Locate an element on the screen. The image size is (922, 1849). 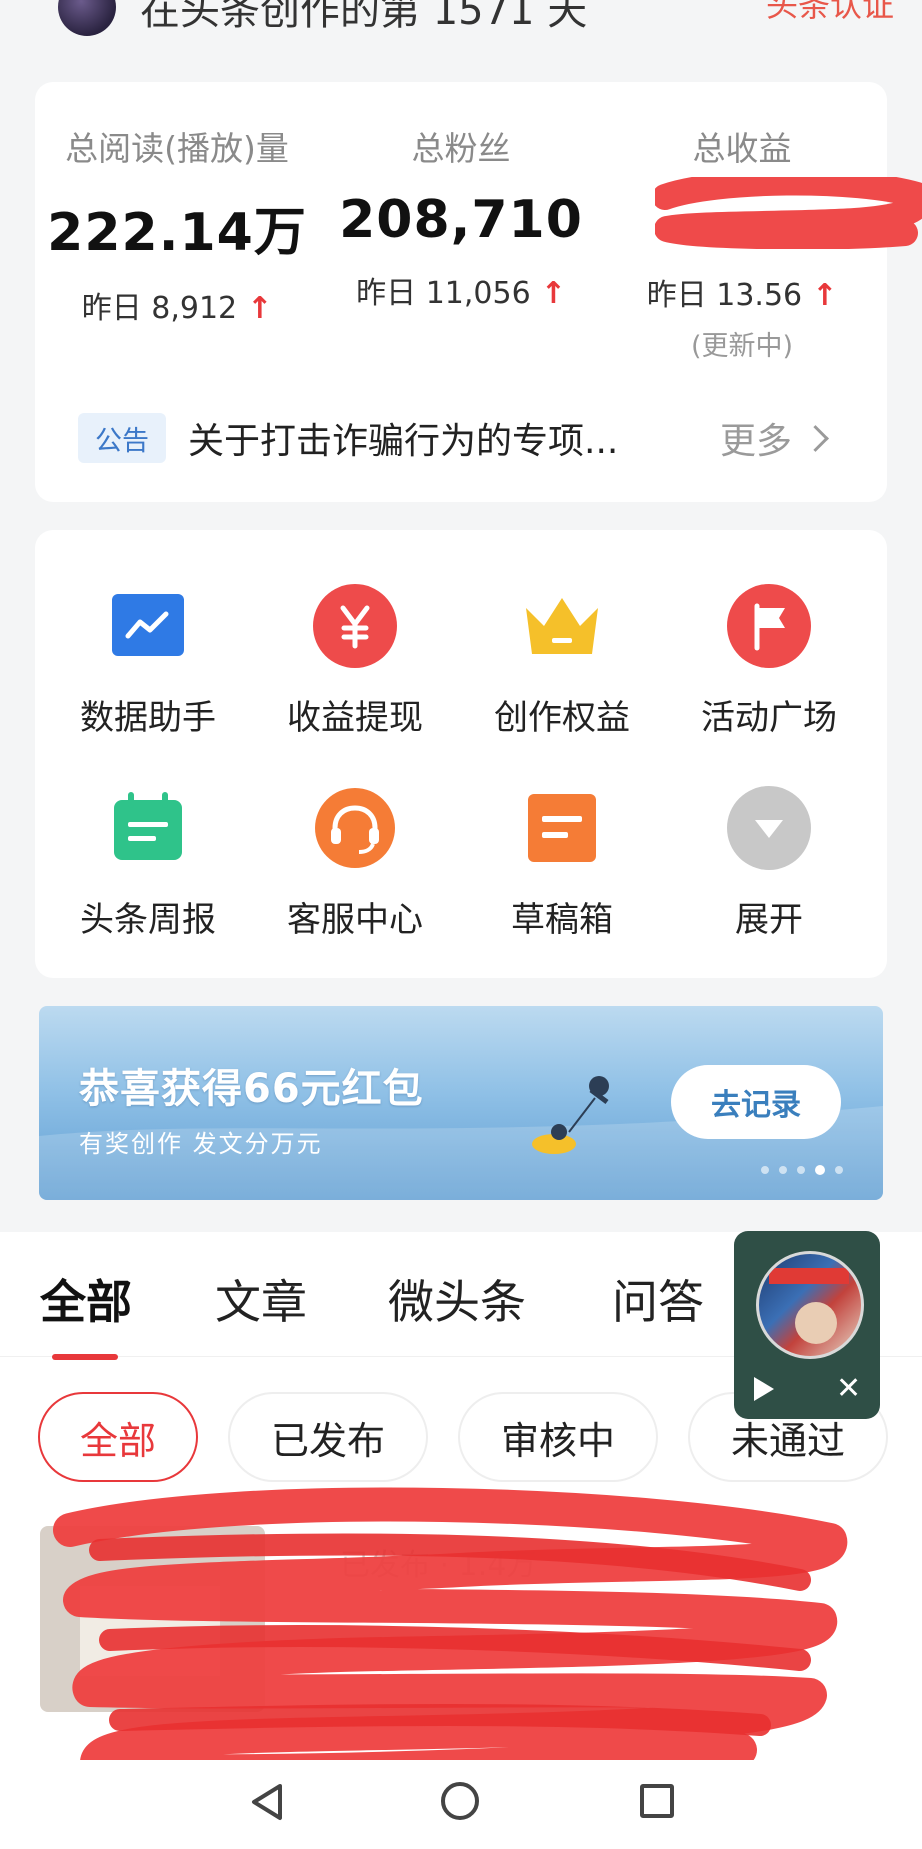
tool-label: 草稿箱 is located at coordinates (562, 920).